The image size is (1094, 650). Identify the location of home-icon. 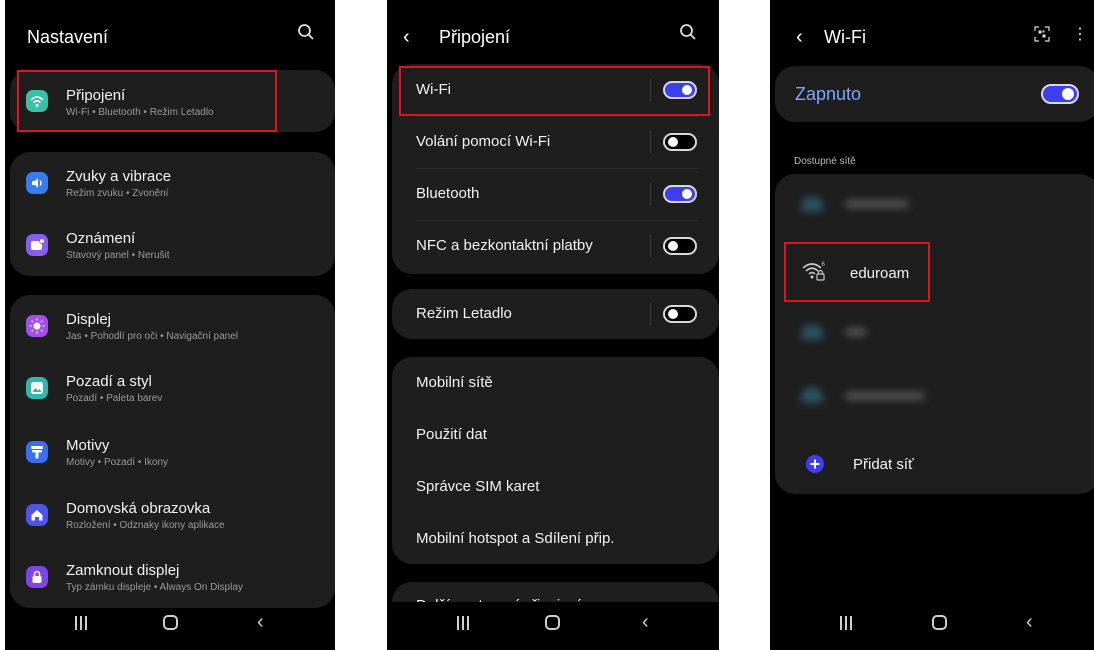
(37, 515).